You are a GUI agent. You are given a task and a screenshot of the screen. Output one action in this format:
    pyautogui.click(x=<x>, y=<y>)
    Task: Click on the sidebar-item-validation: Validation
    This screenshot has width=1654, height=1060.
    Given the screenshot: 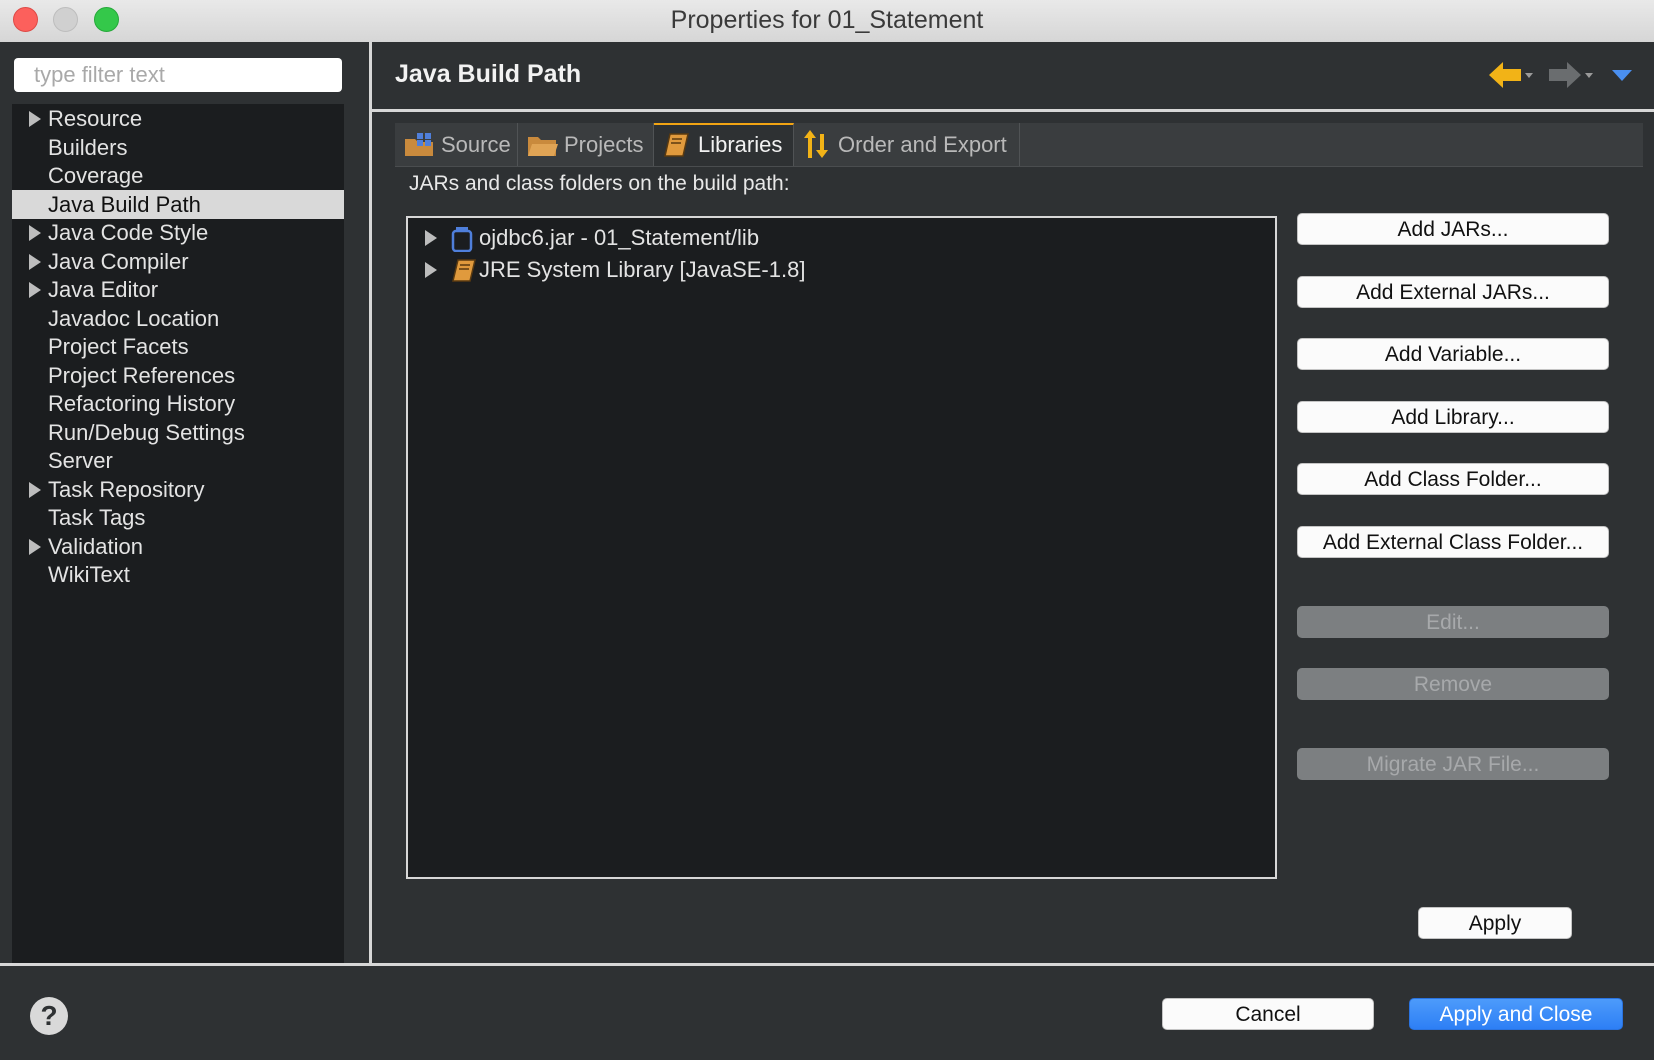 What is the action you would take?
    pyautogui.click(x=178, y=546)
    